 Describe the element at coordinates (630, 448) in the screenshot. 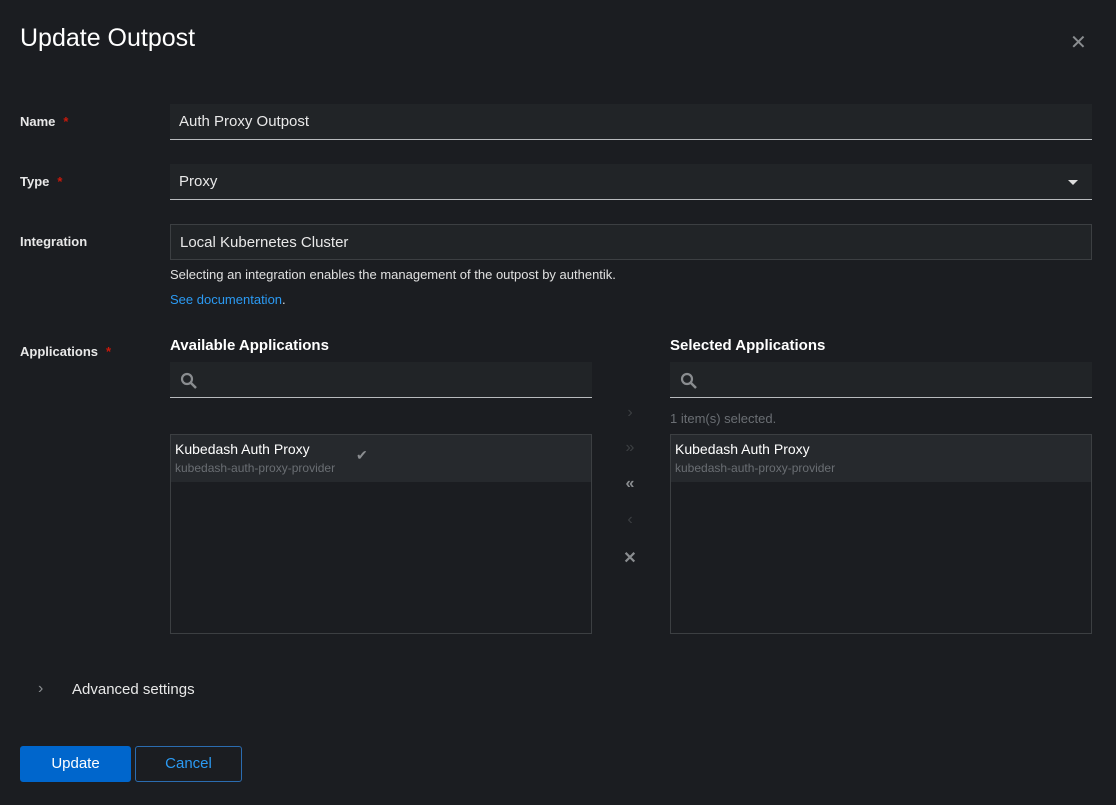

I see `add-all-button: »` at that location.